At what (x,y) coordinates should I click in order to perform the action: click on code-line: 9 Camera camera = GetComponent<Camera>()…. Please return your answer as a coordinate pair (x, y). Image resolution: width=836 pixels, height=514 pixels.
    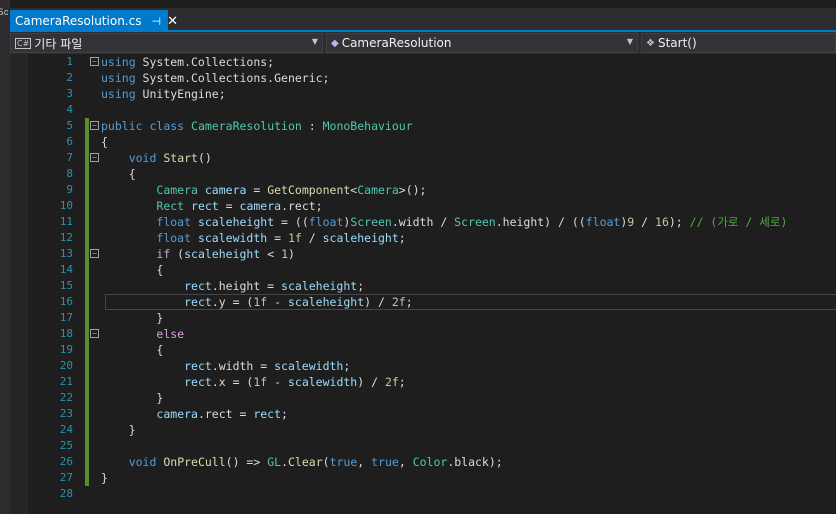
    Looking at the image, I should click on (423, 190).